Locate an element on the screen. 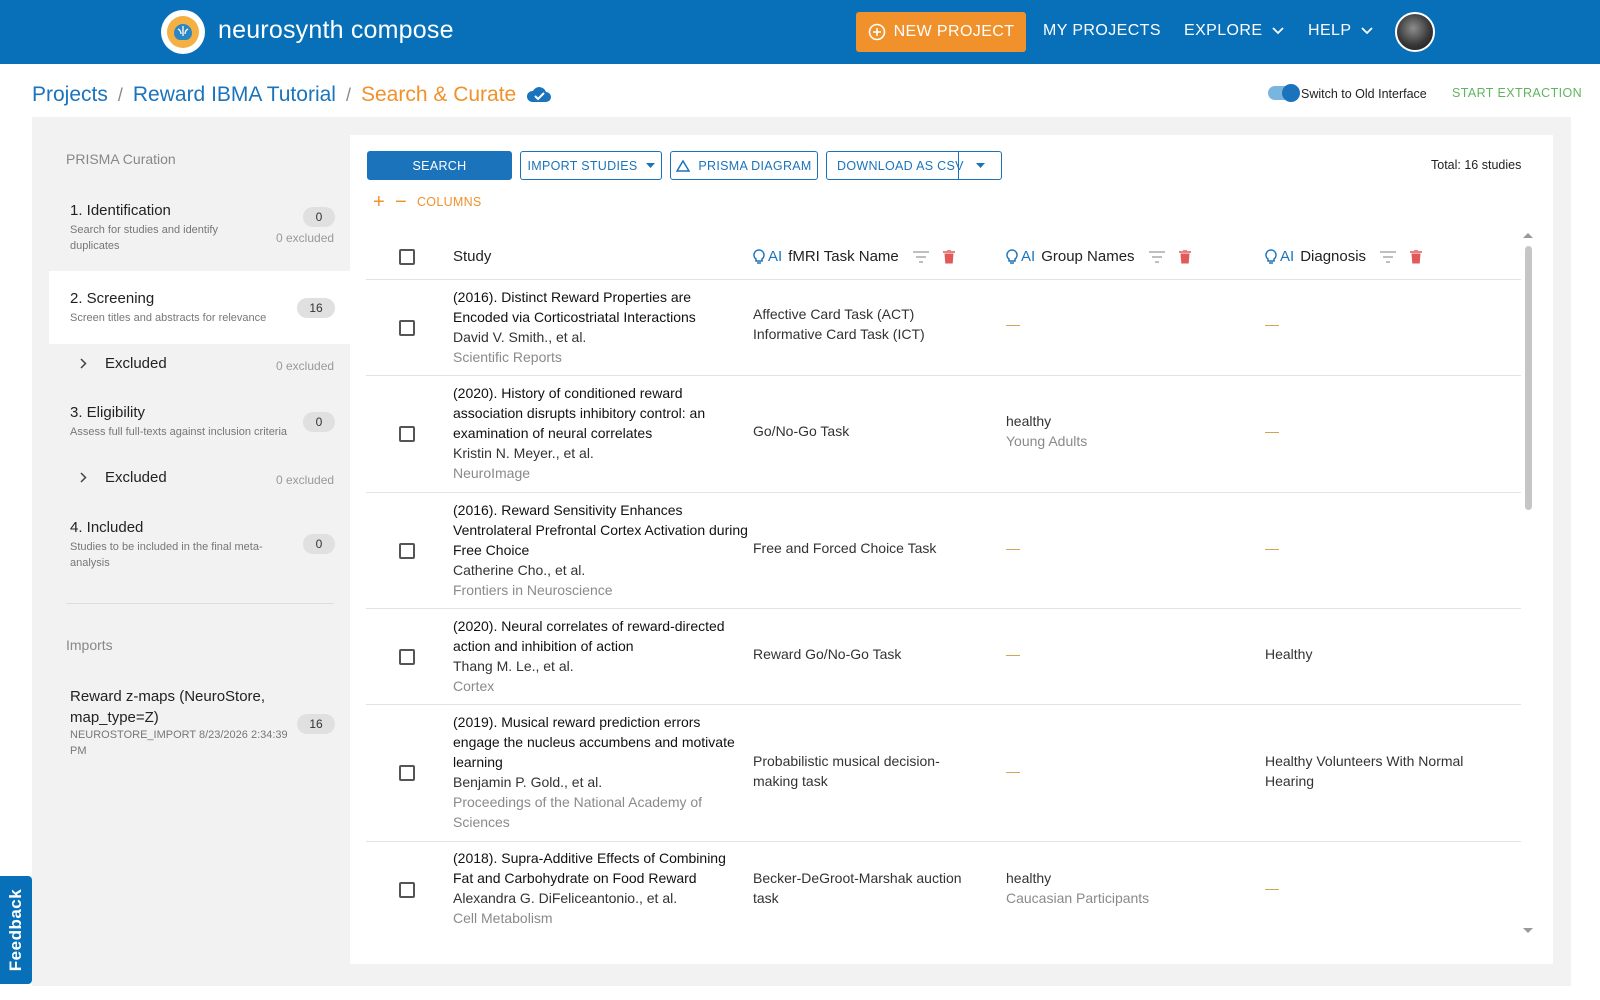  study-journal: Cortex is located at coordinates (474, 686).